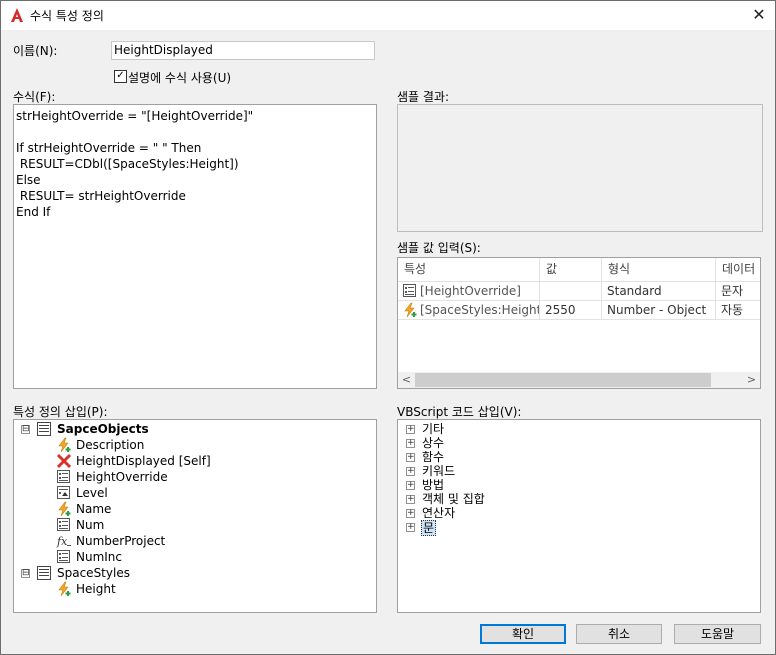 Image resolution: width=776 pixels, height=655 pixels. I want to click on name-label-text: 이름(N):, so click(35, 51).